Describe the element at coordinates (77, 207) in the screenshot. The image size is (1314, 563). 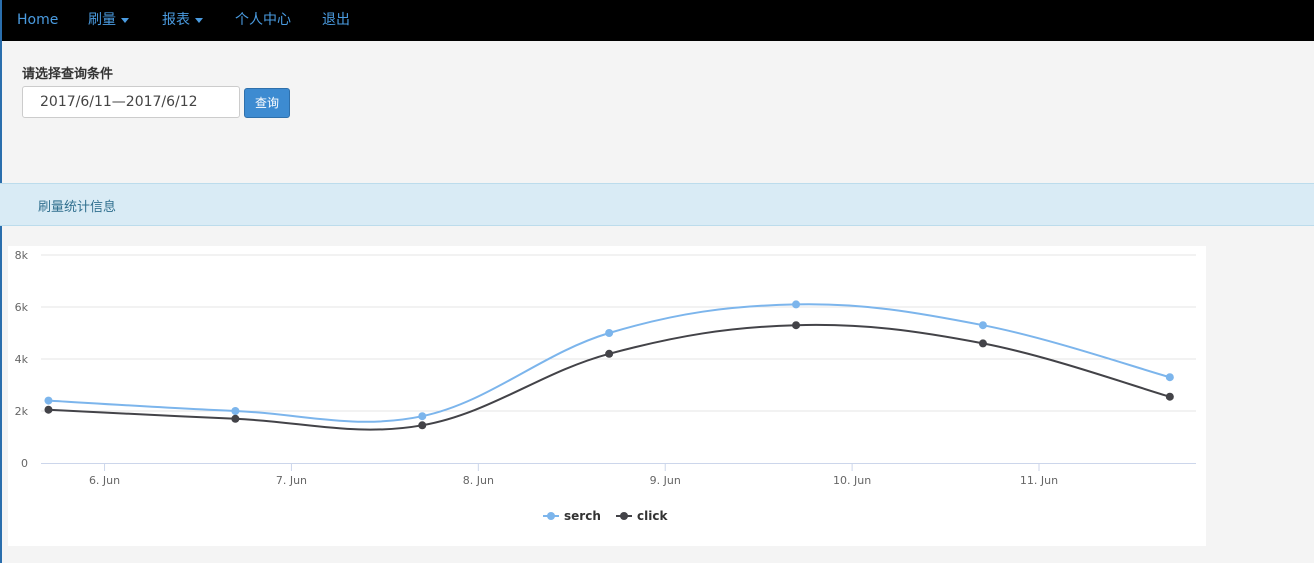
I see `panel-title: 刷量统计信息` at that location.